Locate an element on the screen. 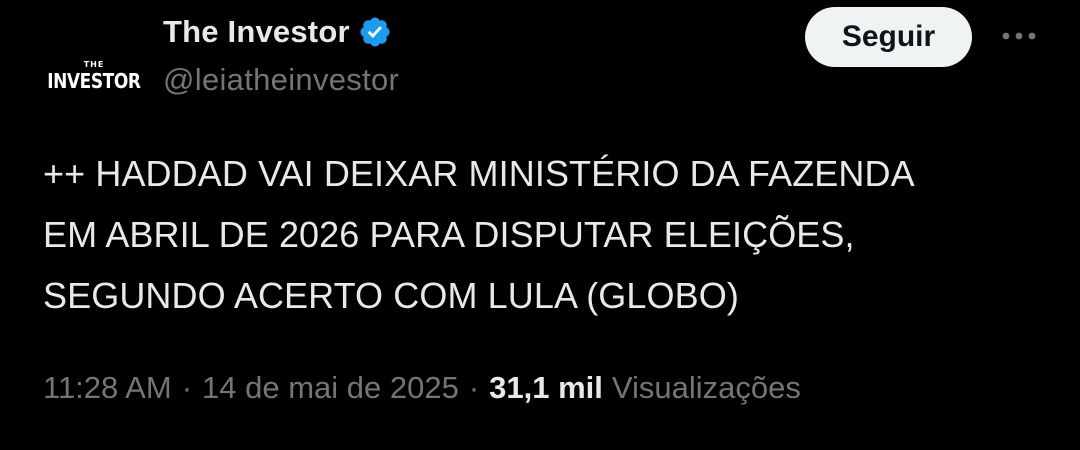  more-options-button is located at coordinates (1019, 36).